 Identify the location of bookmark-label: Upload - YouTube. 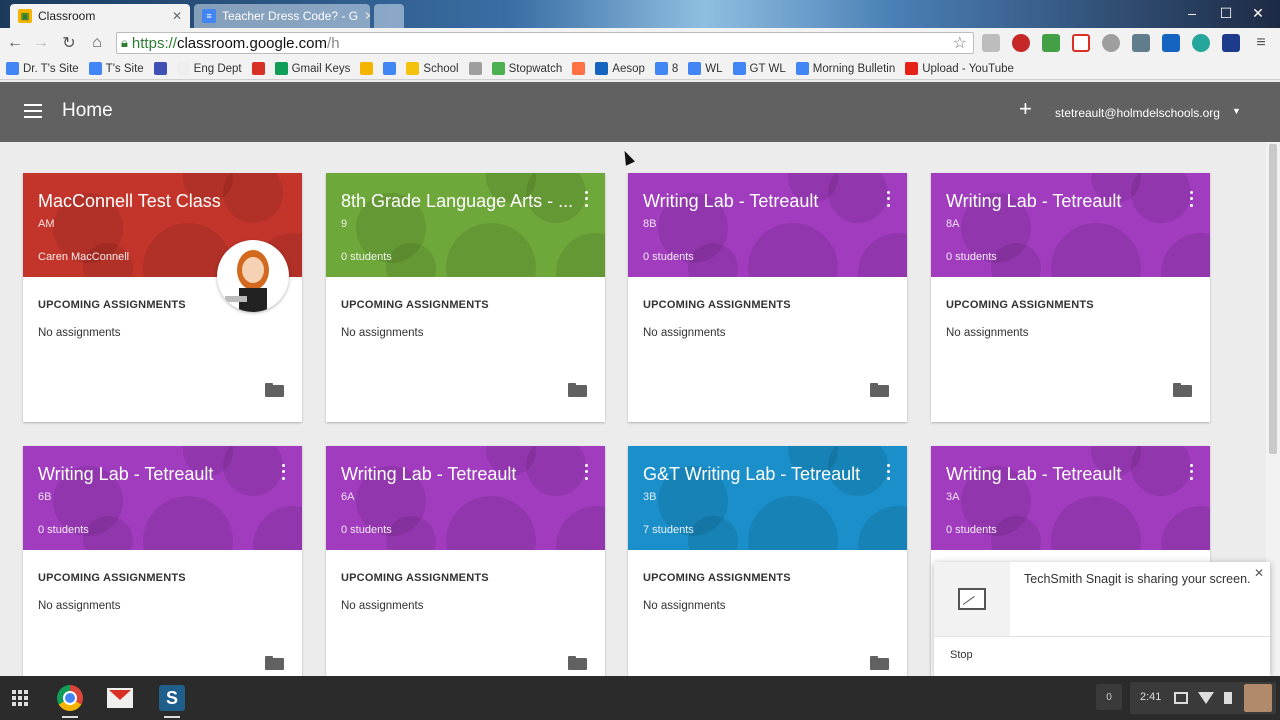
(968, 68).